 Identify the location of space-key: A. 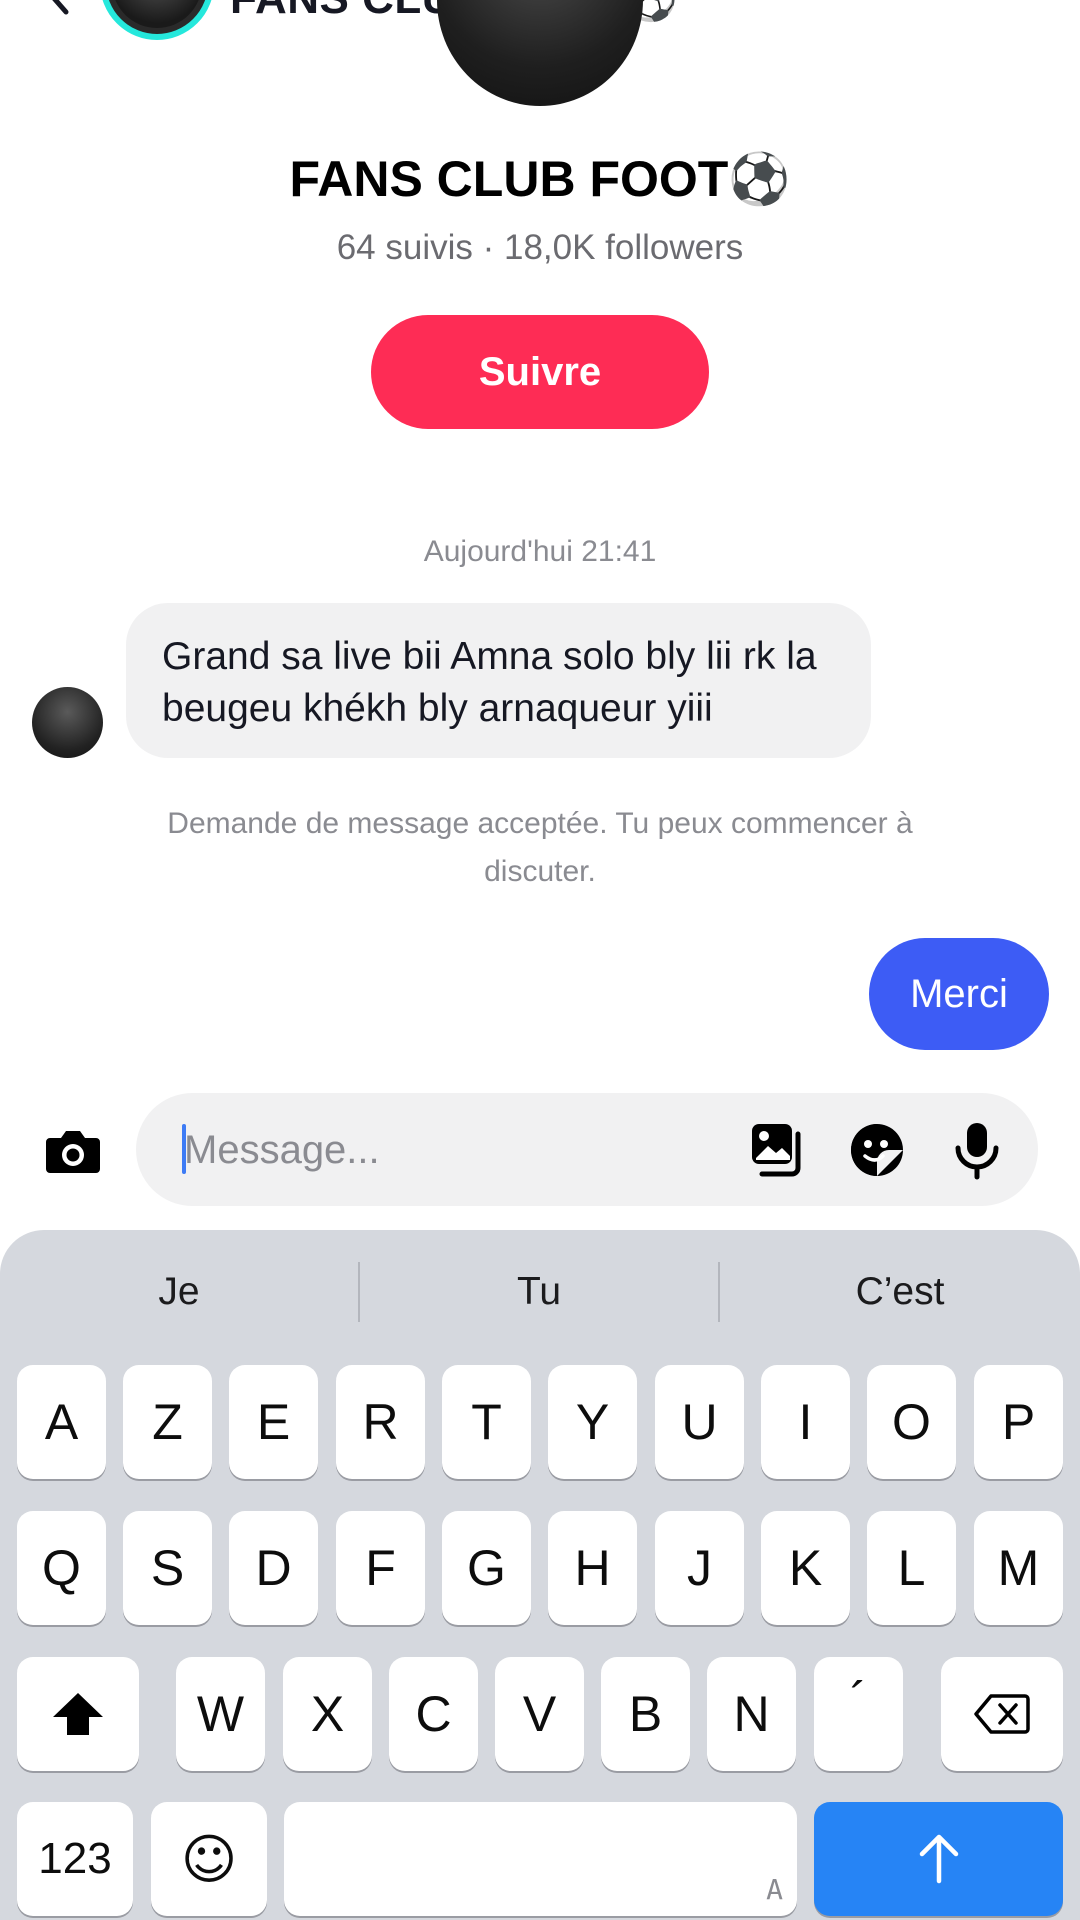
(540, 1859).